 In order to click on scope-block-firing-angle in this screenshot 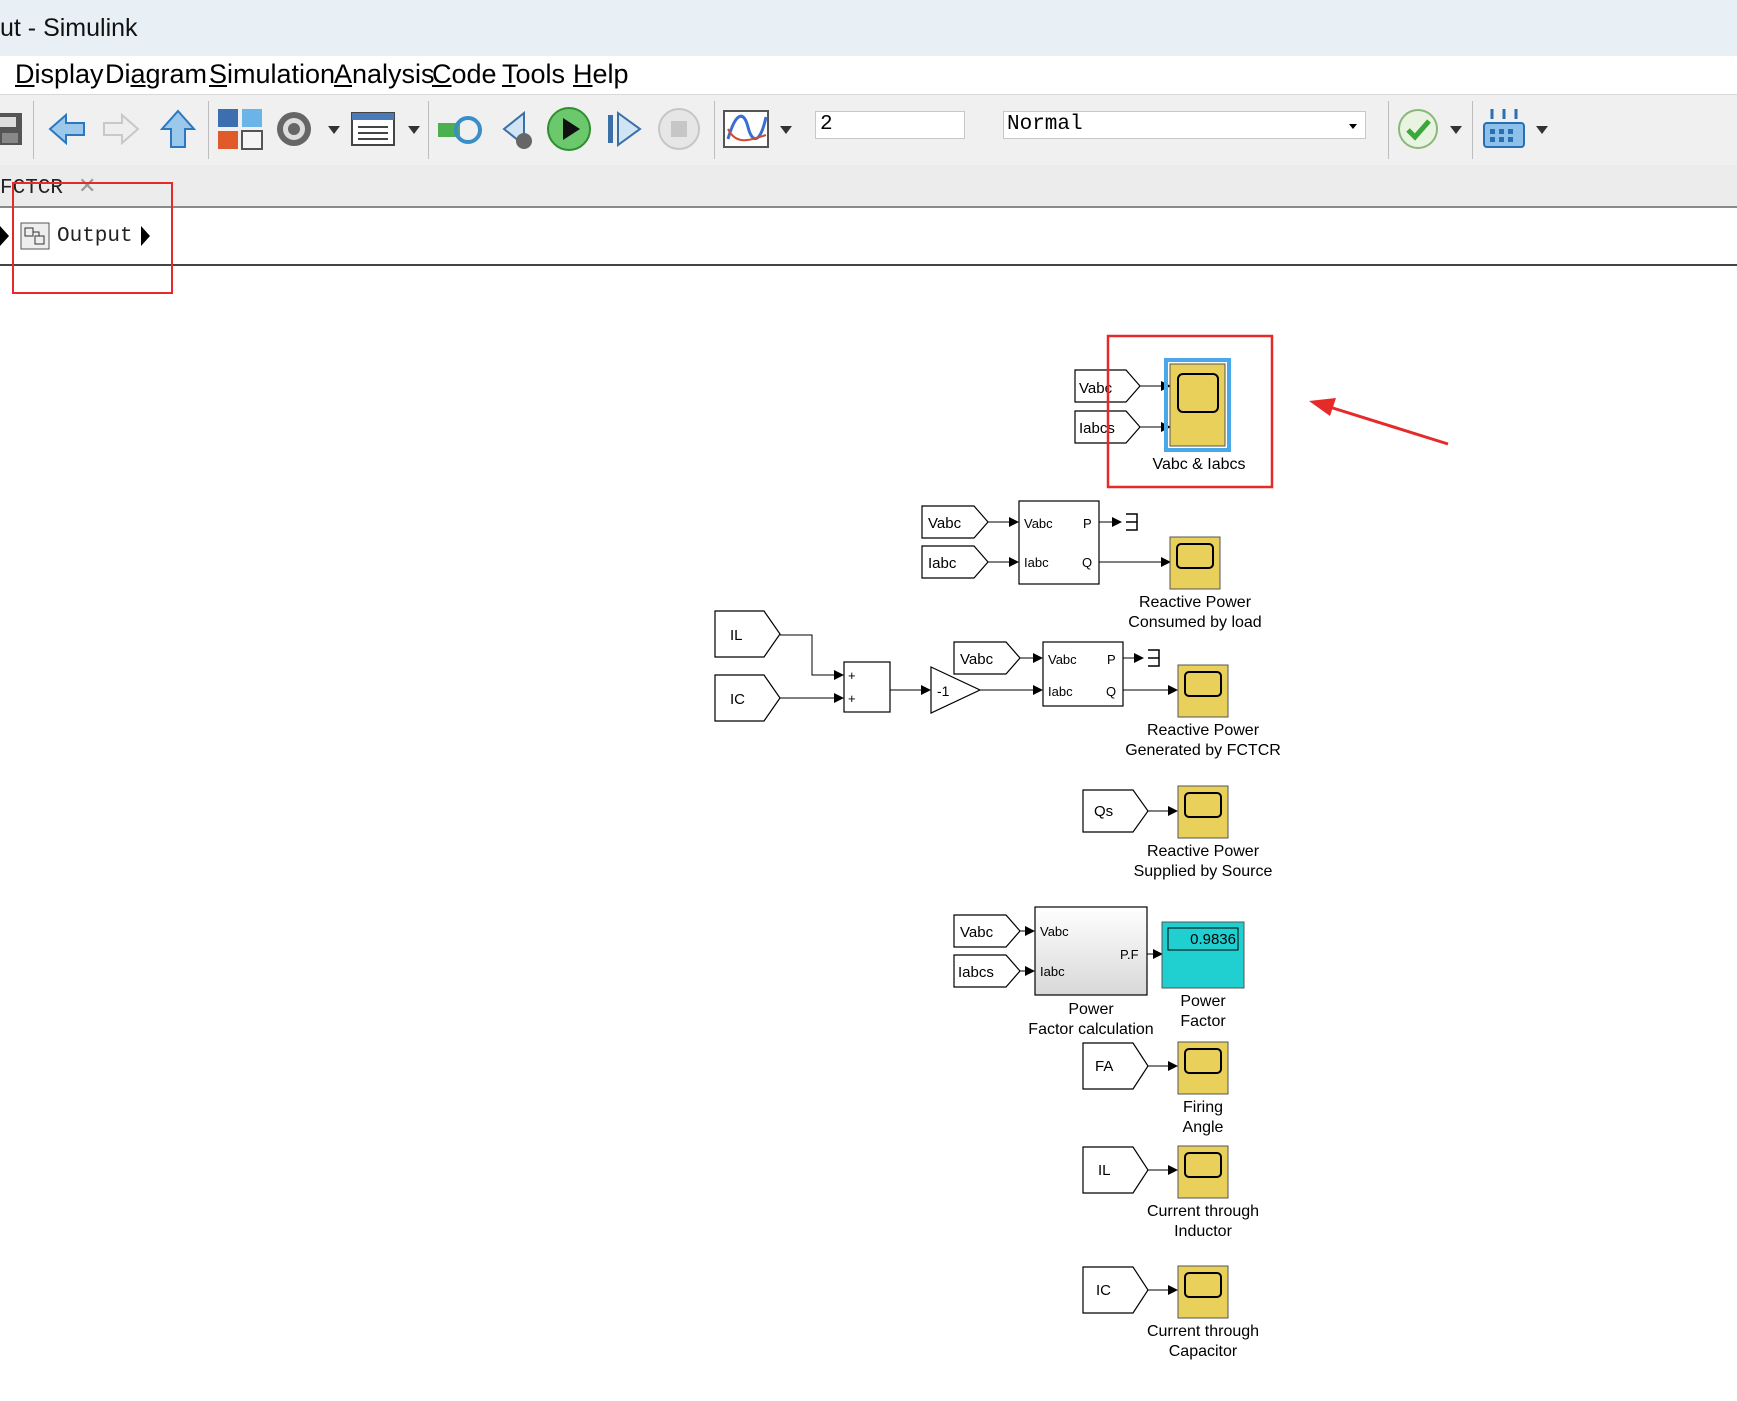, I will do `click(1203, 1068)`.